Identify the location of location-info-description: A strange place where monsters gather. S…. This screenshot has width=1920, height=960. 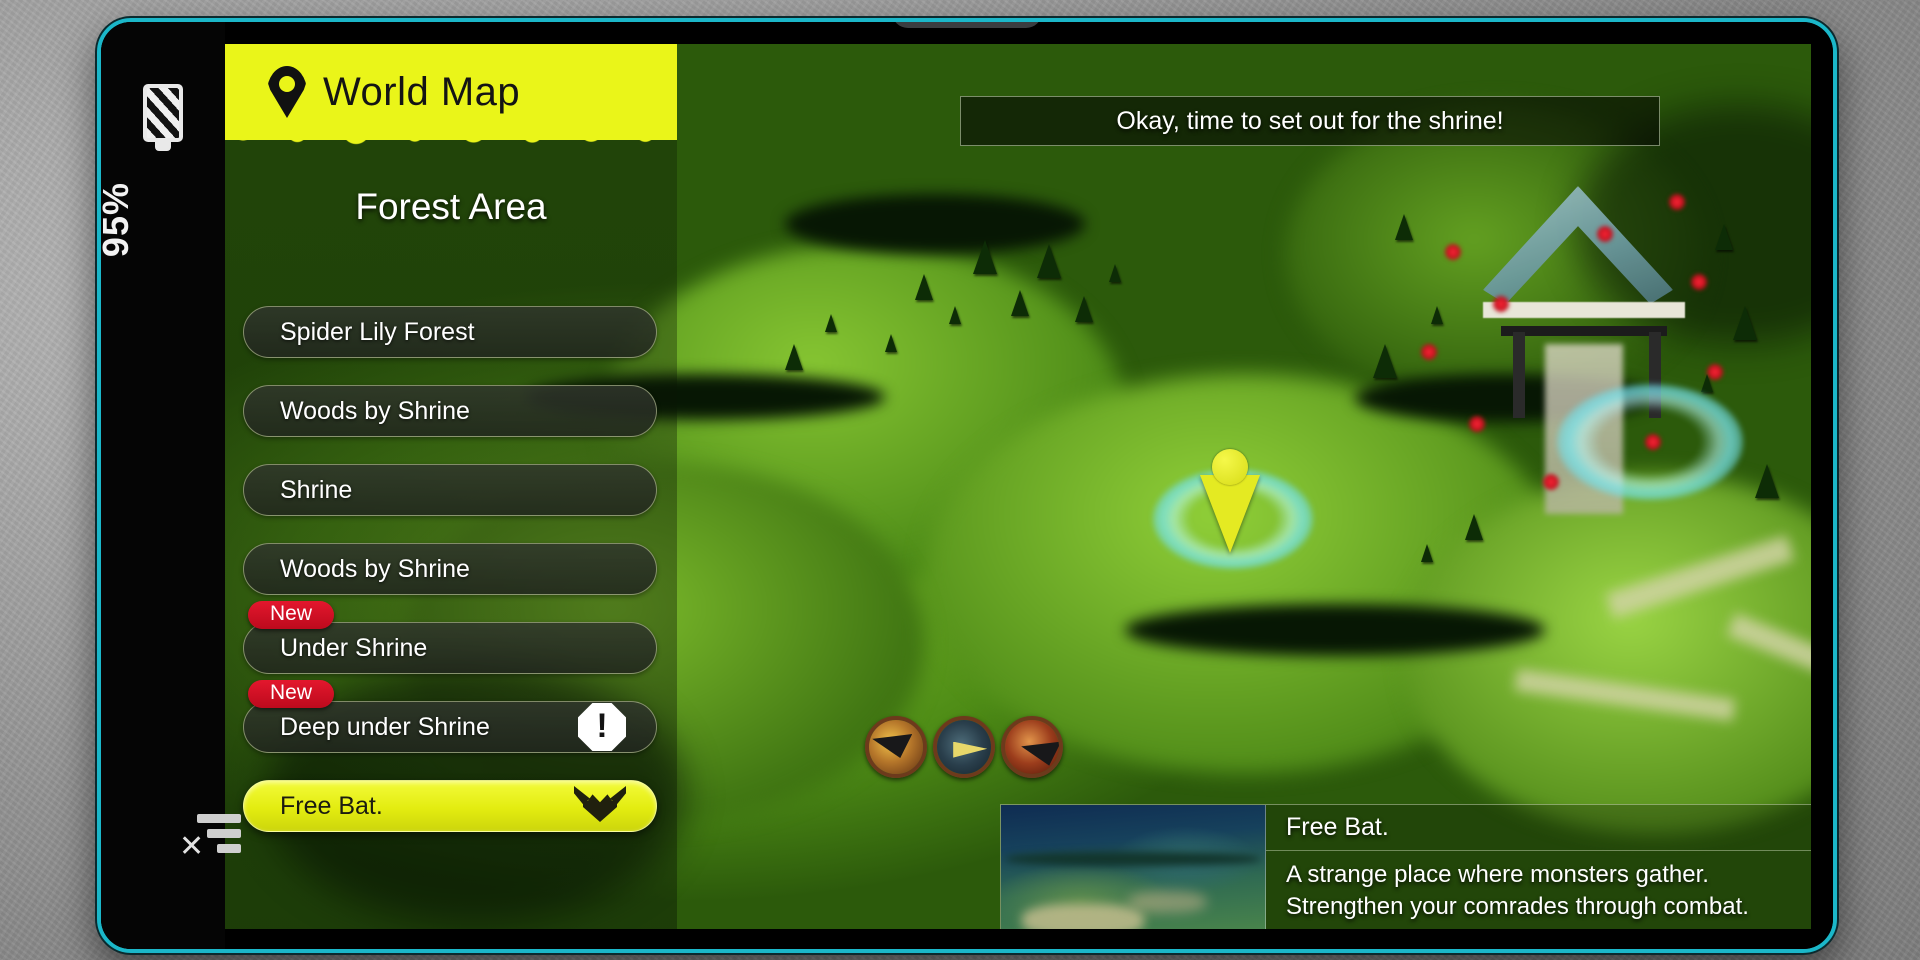
(1538, 887).